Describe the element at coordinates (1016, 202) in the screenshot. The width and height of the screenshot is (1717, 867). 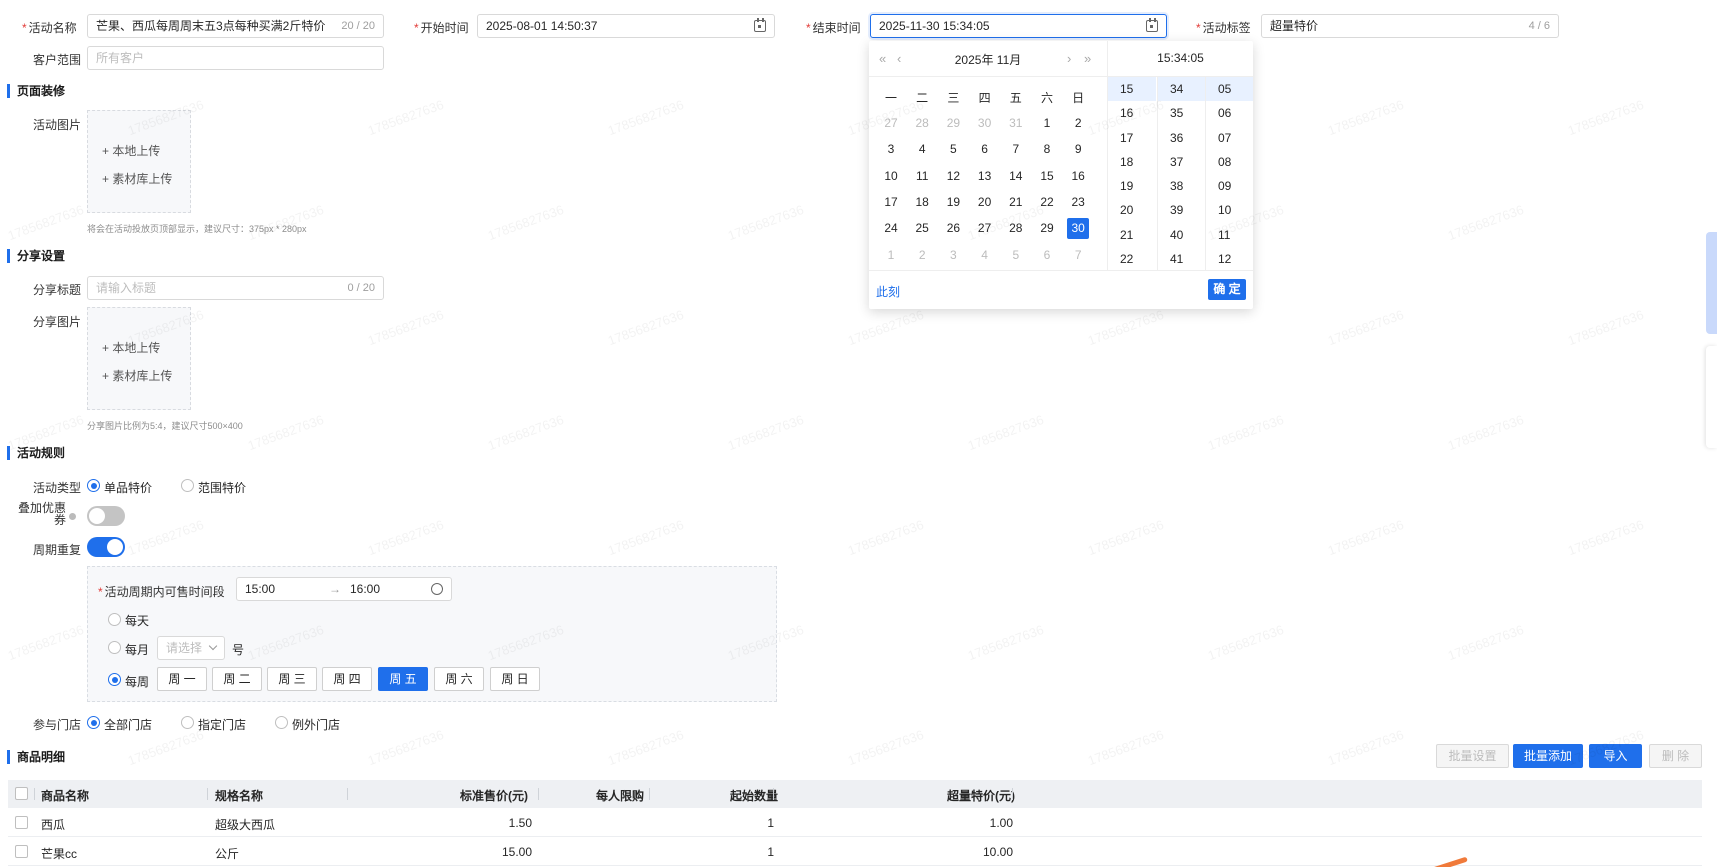
I see `day-cell: 21` at that location.